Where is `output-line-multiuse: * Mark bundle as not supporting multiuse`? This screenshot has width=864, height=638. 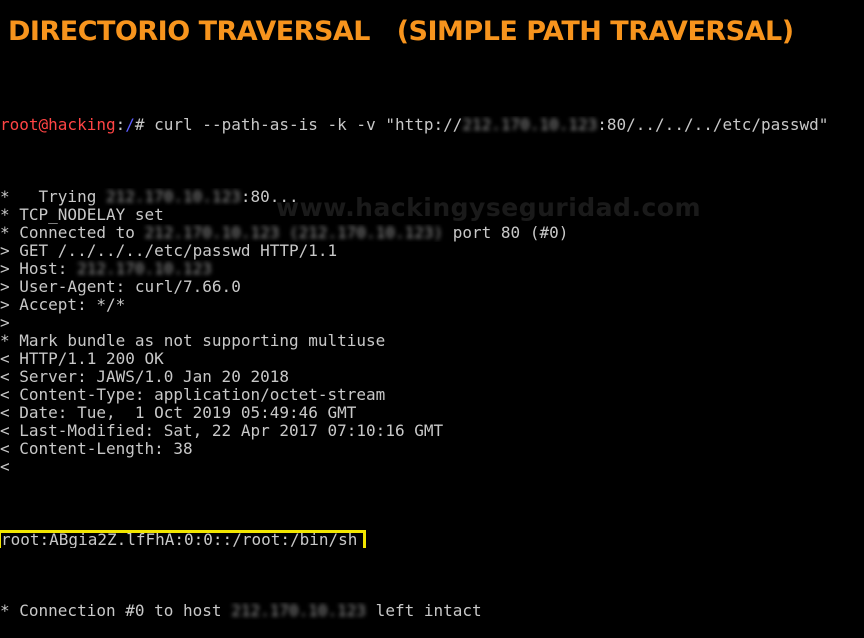 output-line-multiuse: * Mark bundle as not supporting multiuse is located at coordinates (432, 341).